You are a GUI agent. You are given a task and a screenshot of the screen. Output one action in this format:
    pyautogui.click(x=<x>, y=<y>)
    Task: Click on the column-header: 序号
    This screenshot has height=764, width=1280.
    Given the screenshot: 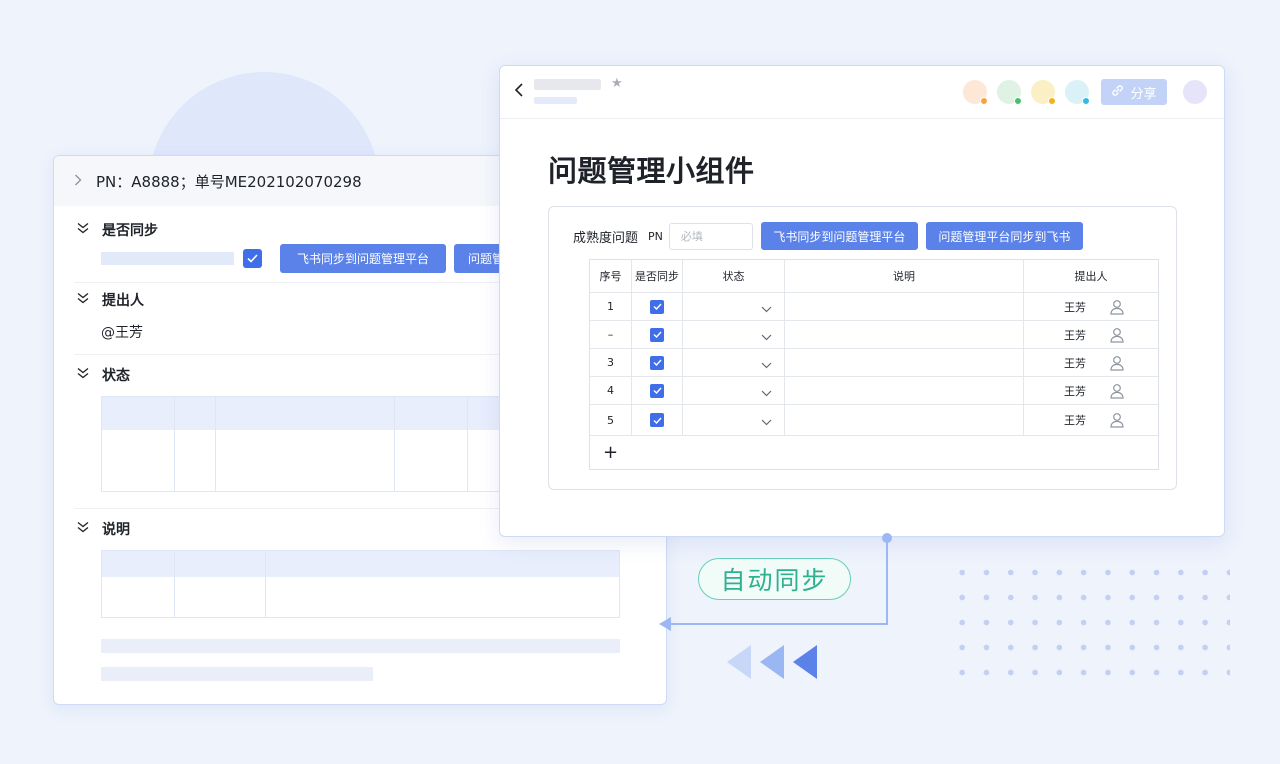 What is the action you would take?
    pyautogui.click(x=611, y=276)
    